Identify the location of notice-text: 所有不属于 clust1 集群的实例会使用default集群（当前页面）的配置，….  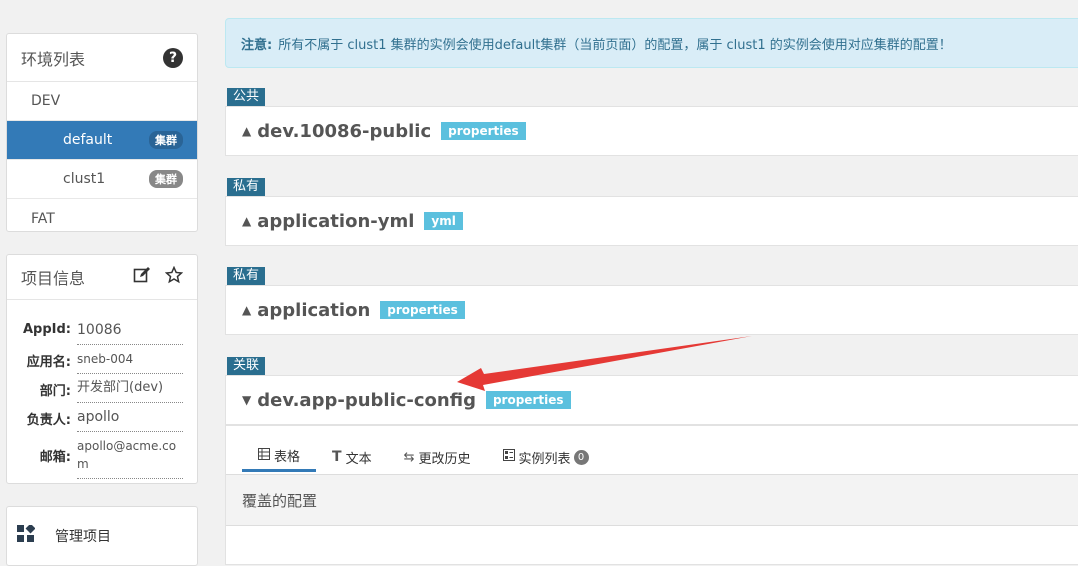
(615, 45).